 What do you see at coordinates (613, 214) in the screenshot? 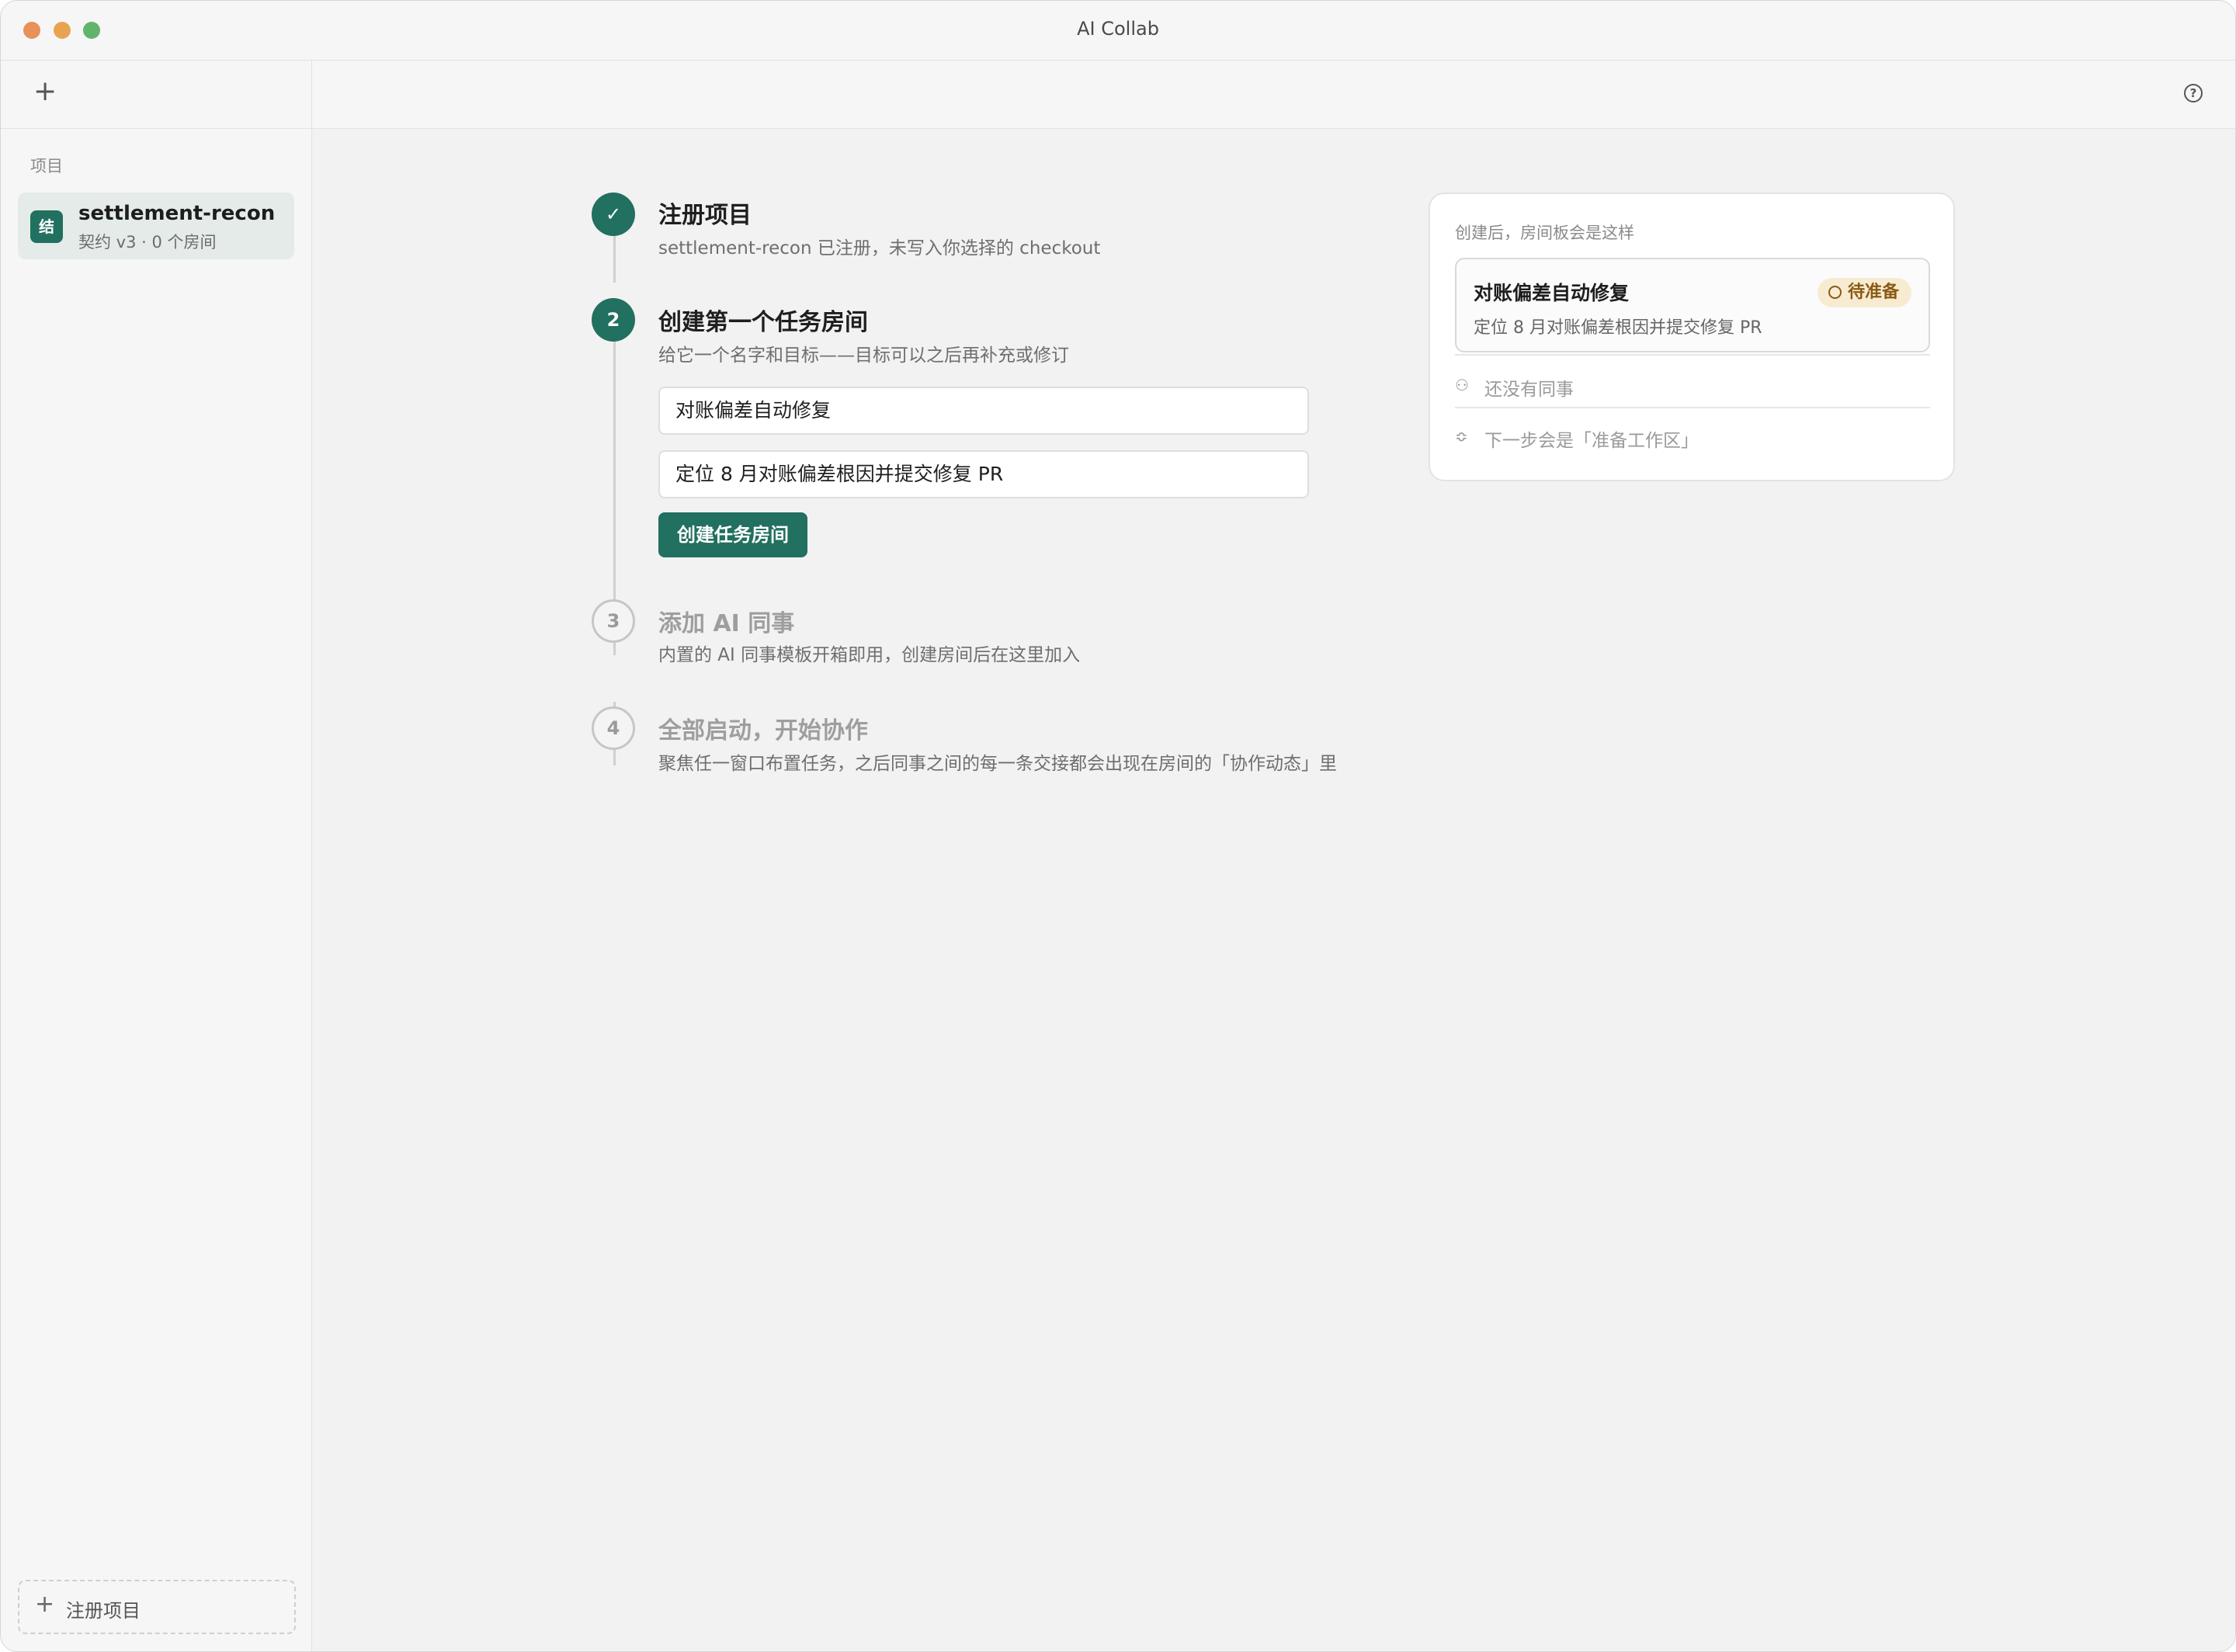
I see `step-1-check-icon: ✓` at bounding box center [613, 214].